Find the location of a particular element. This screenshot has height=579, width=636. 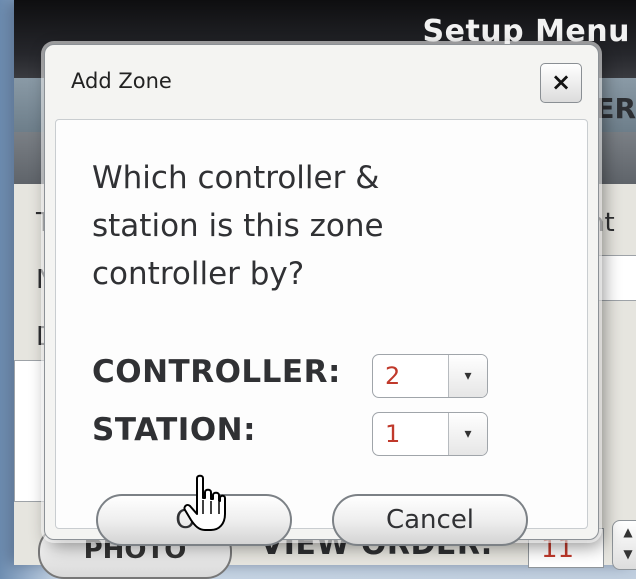

question-line-3: controller by? is located at coordinates (198, 274).